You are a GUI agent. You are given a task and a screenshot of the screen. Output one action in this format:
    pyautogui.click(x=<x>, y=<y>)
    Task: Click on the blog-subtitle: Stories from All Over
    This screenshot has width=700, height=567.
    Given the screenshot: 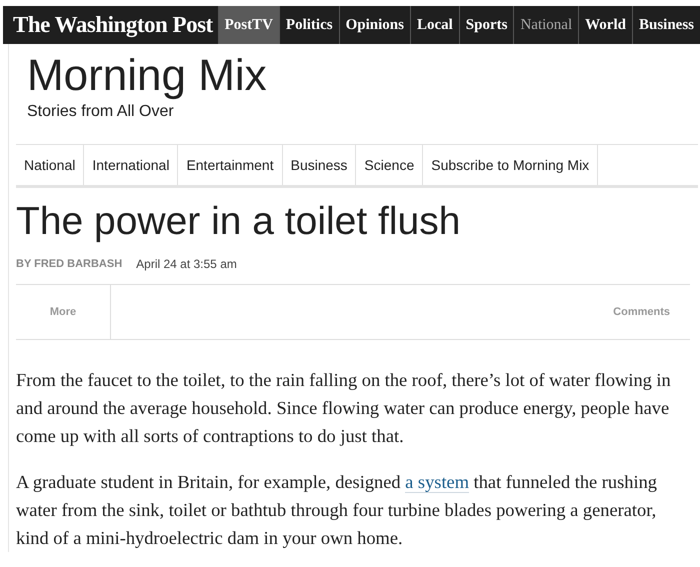 What is the action you would take?
    pyautogui.click(x=101, y=112)
    